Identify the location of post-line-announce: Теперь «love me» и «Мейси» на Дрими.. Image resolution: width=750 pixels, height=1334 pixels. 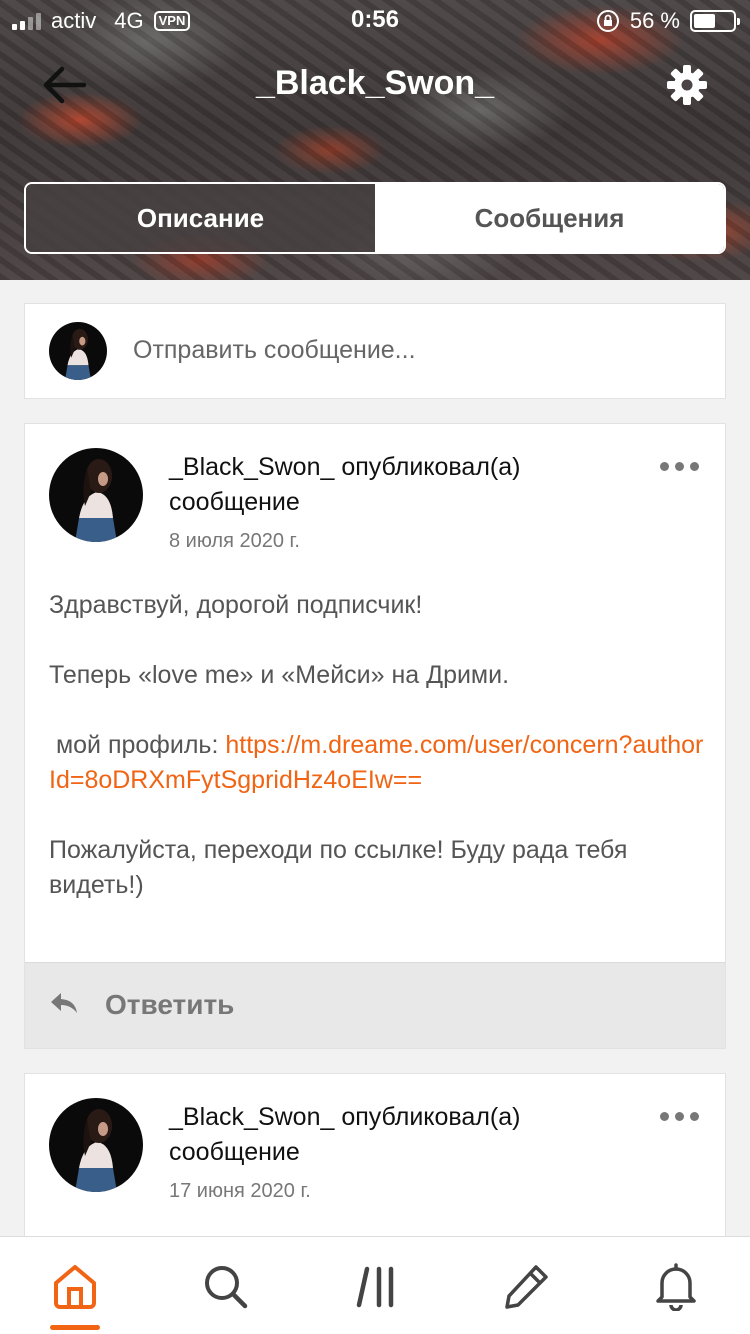
(279, 675).